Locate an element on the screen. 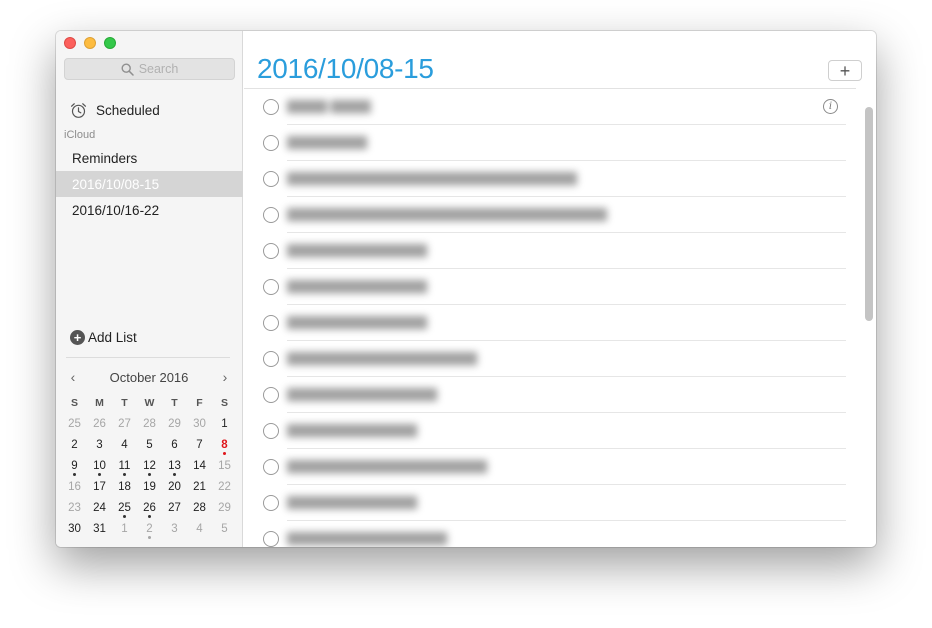 This screenshot has height=628, width=932. reminder-title: ▇▇▇▇ ▇▇▇▇ is located at coordinates (329, 106).